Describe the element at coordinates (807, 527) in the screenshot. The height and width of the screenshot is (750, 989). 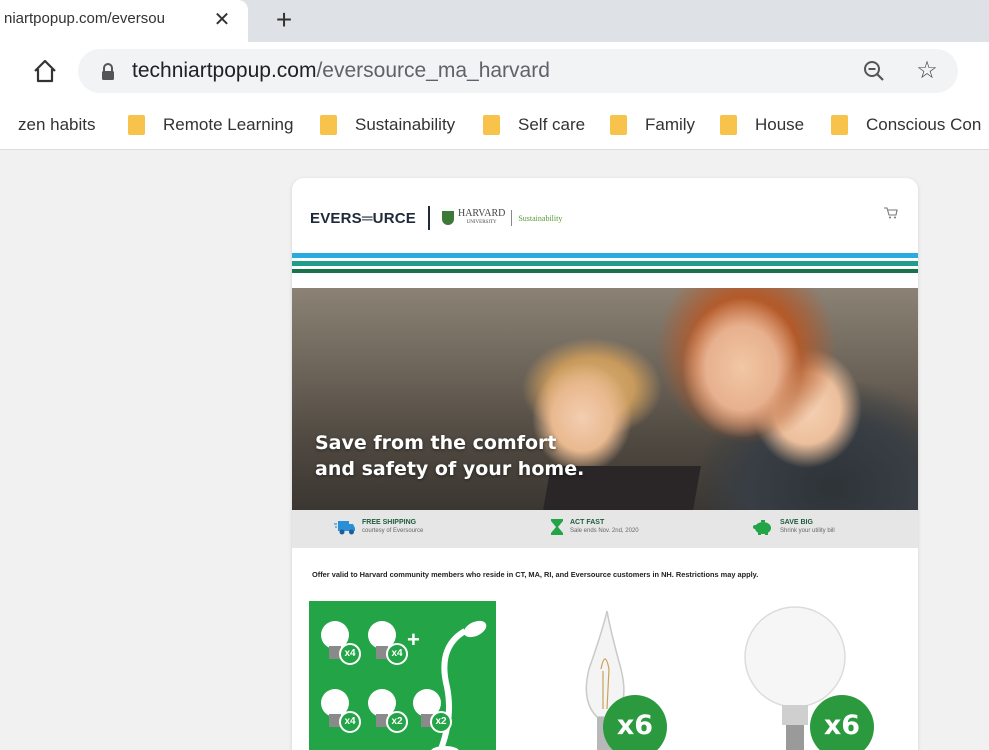
I see `benefit-text: SAVE BIG Shrink your utility bill` at that location.